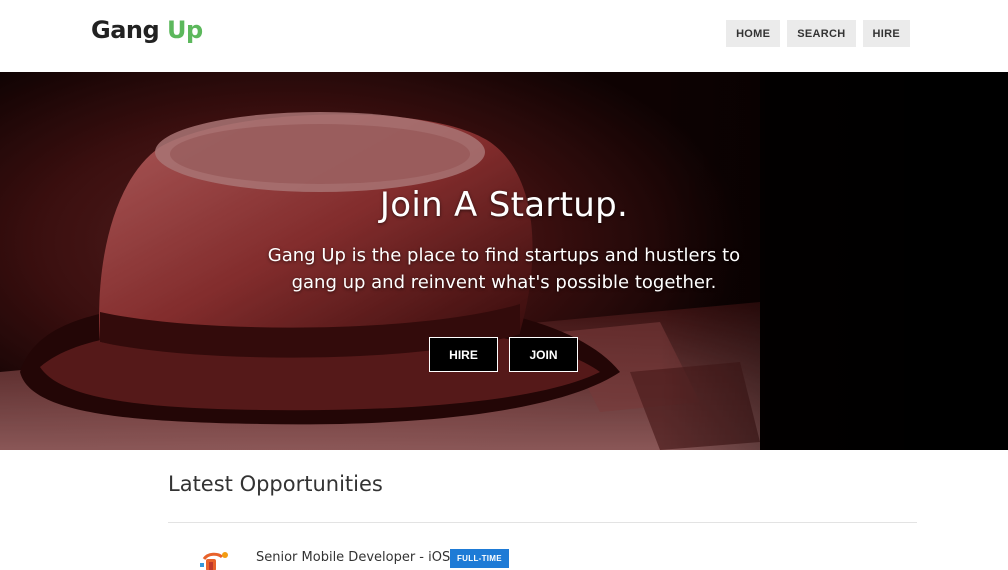 The width and height of the screenshot is (1008, 570). What do you see at coordinates (463, 354) in the screenshot?
I see `hero-hire-button: HIRE` at bounding box center [463, 354].